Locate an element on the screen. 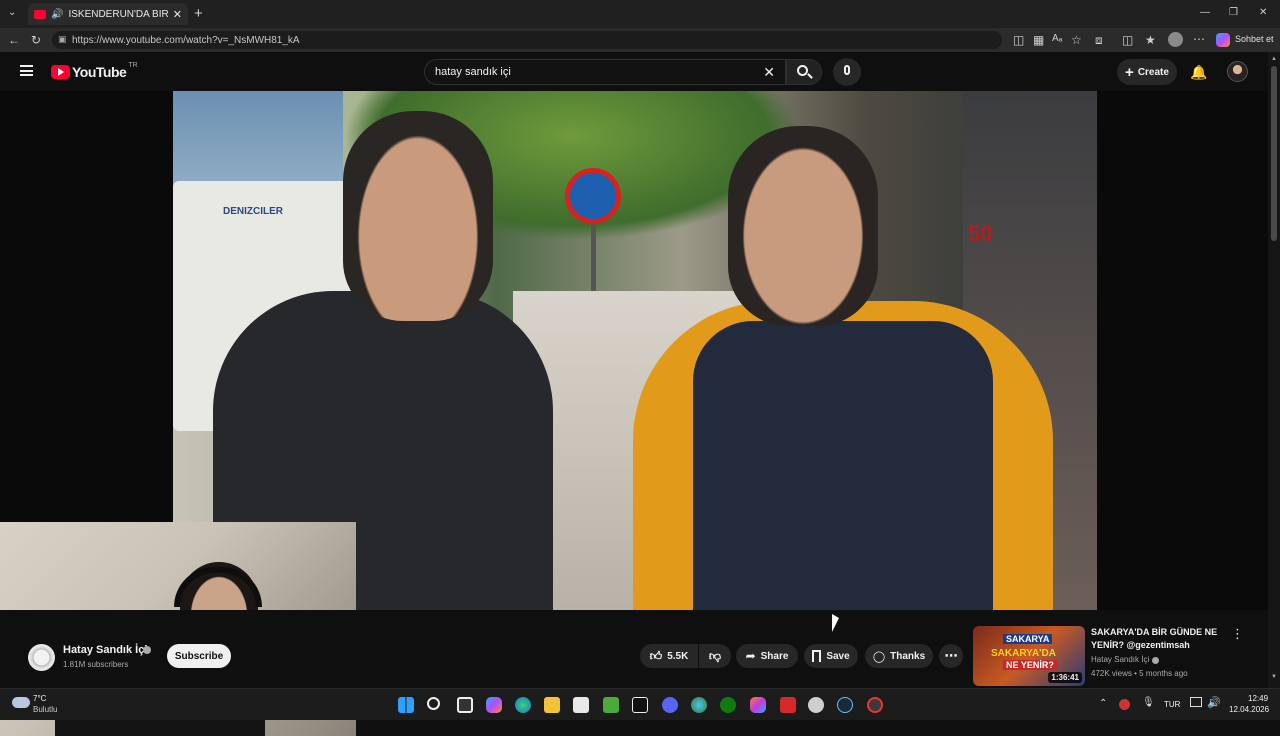 Image resolution: width=1280 pixels, height=736 pixels. mouse-cursor-icon is located at coordinates (835, 625).